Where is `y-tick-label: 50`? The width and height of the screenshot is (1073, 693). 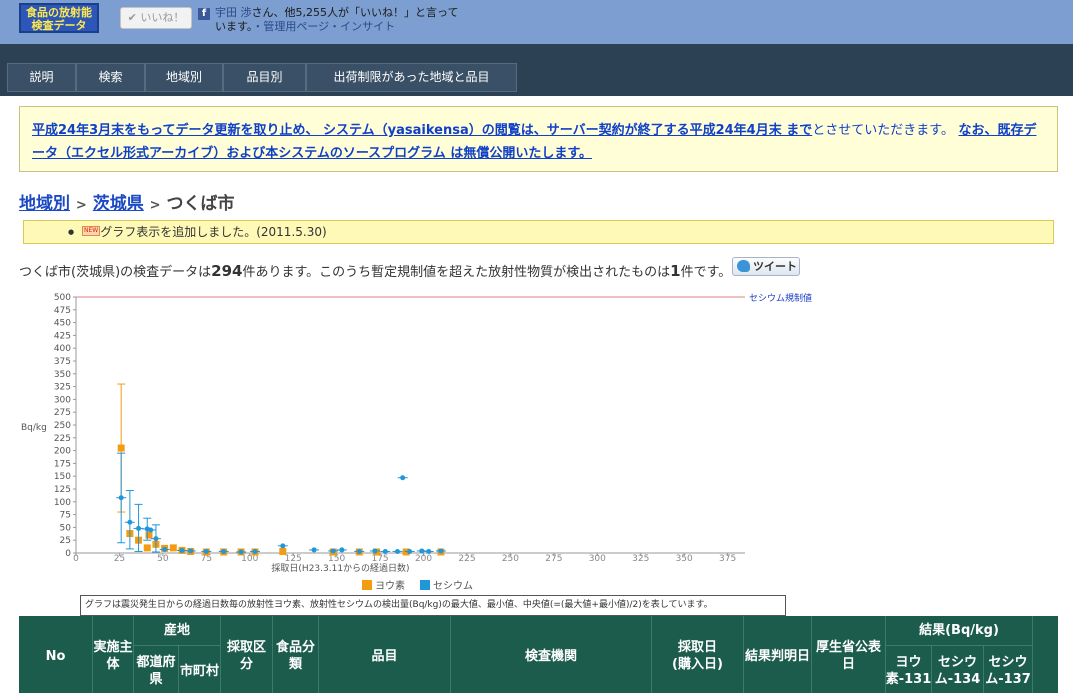
y-tick-label: 50 is located at coordinates (66, 528).